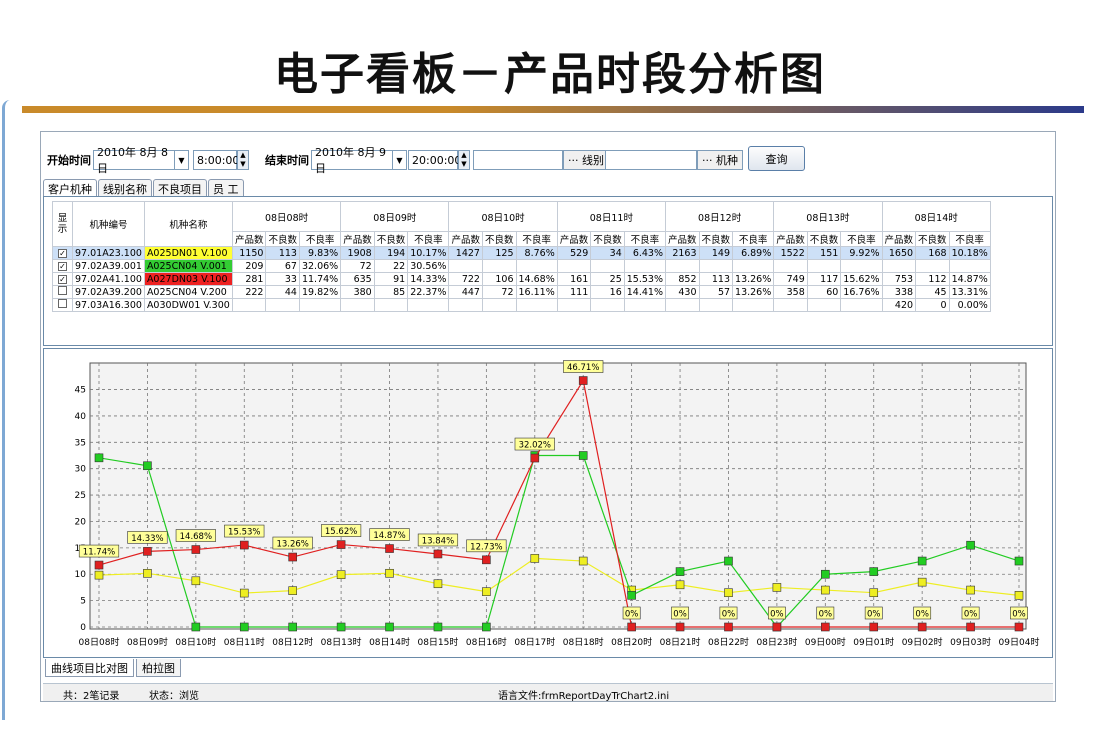  What do you see at coordinates (753, 253) in the screenshot?
I see `value-cell: 6.89%` at bounding box center [753, 253].